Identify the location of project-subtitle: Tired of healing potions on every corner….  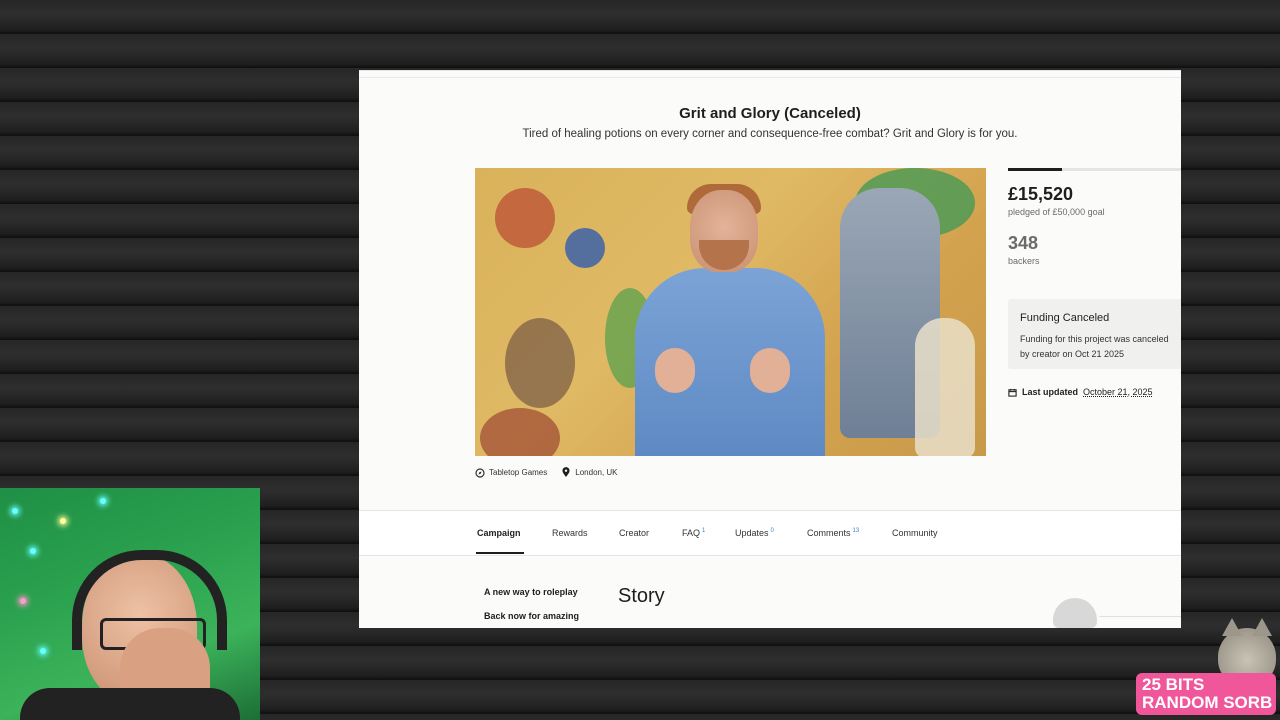
(770, 134).